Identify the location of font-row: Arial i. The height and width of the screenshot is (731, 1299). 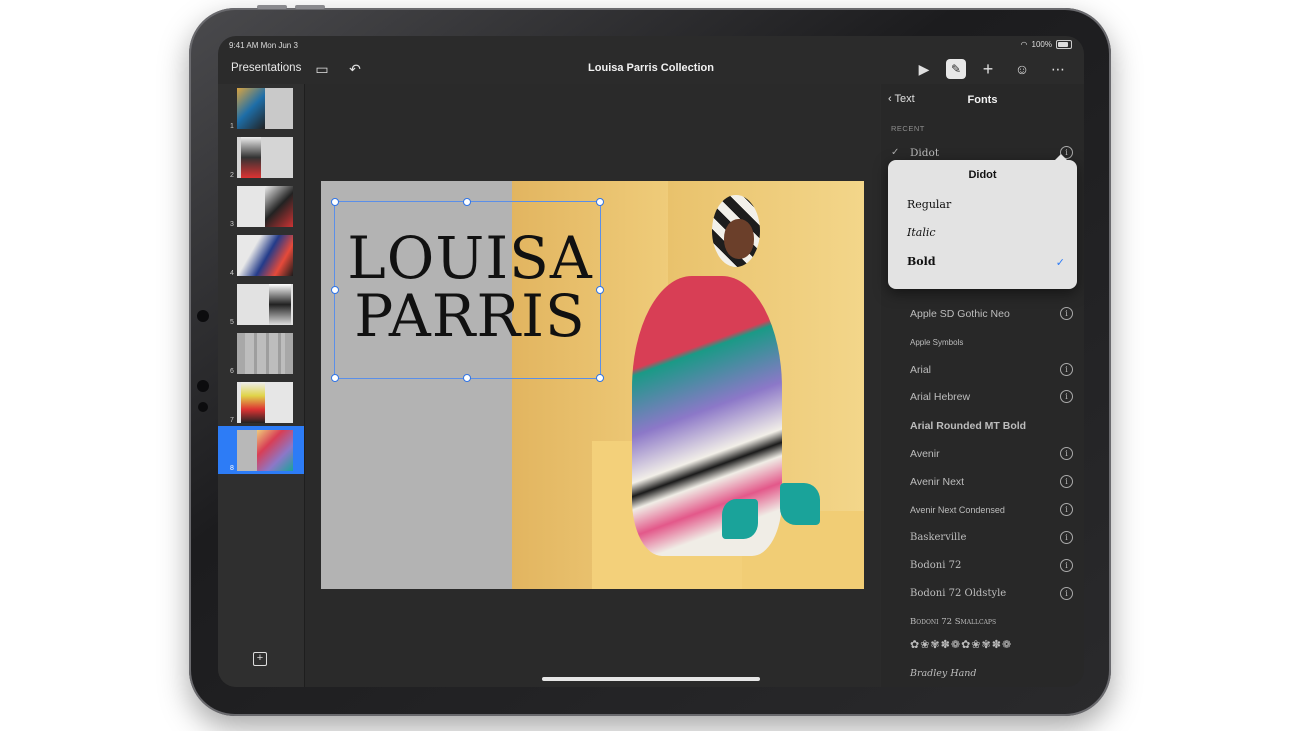
(982, 371).